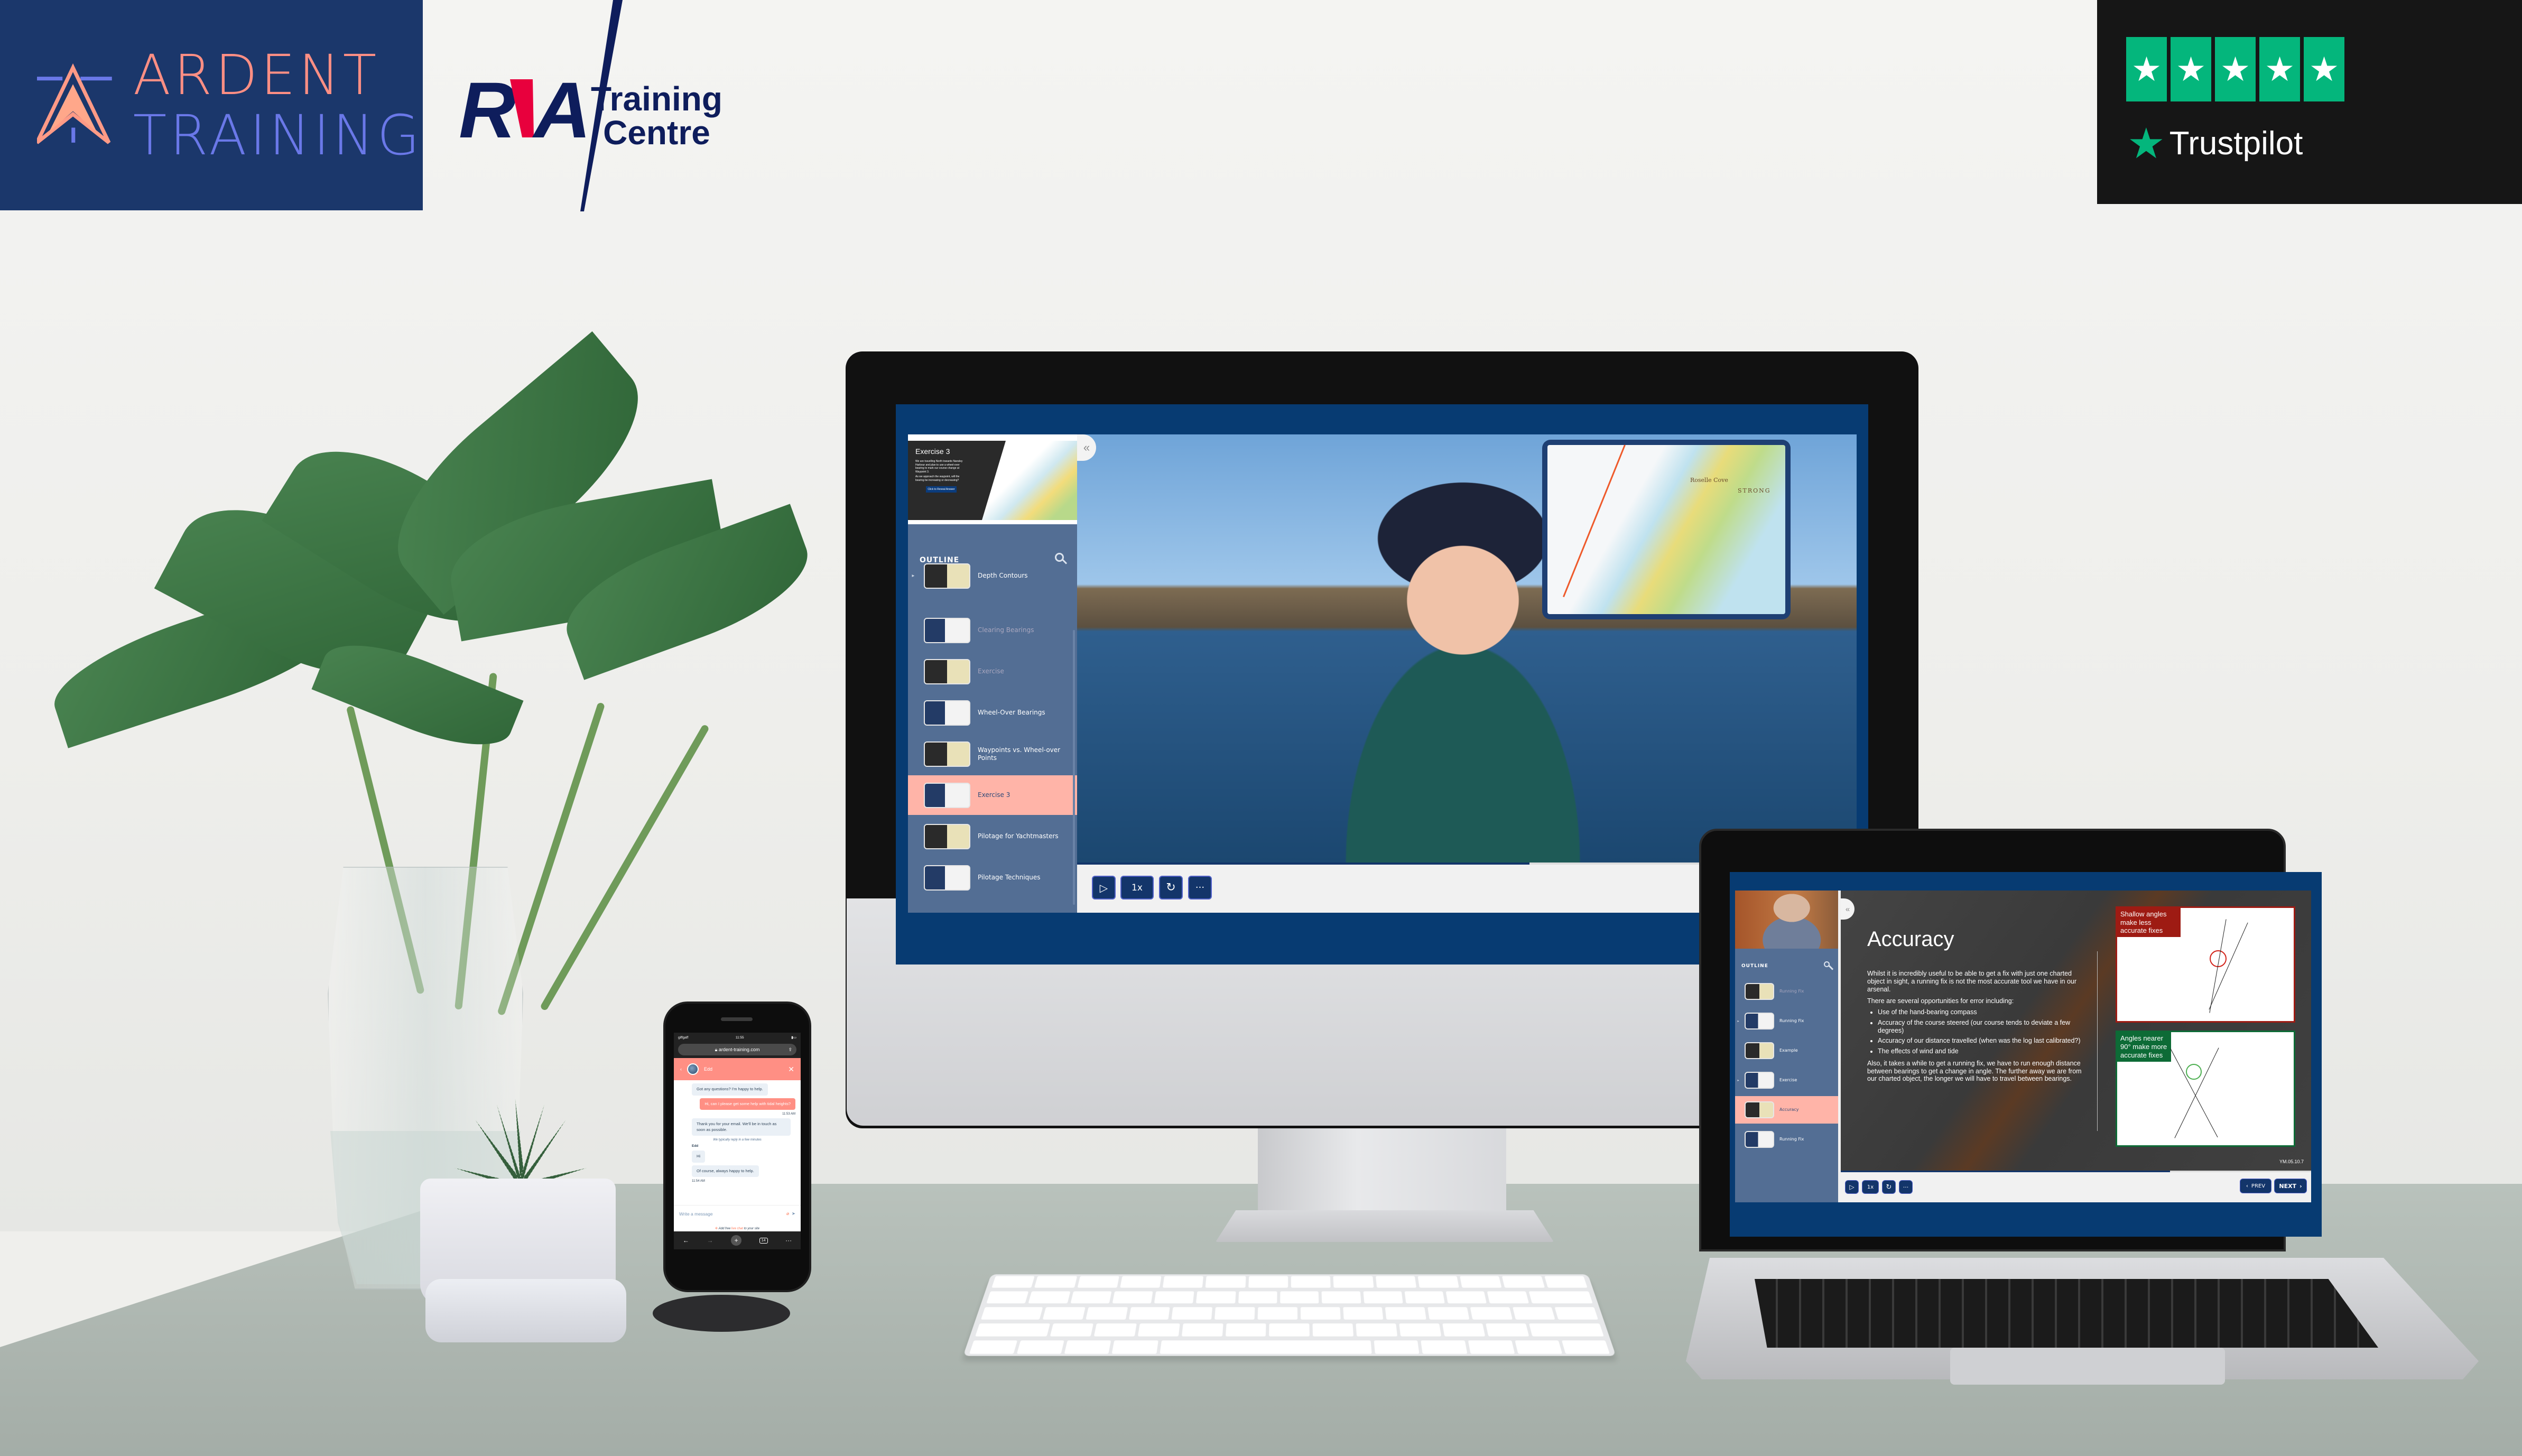 Image resolution: width=2522 pixels, height=1456 pixels. I want to click on reveal-answer-button: Click to Reveal Answer, so click(941, 489).